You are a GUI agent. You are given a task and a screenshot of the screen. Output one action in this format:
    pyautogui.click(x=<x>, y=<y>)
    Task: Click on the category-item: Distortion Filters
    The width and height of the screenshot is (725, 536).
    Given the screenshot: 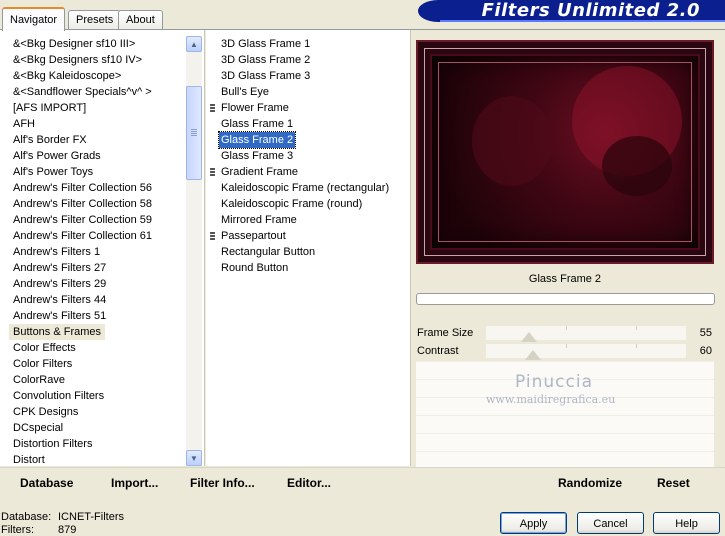 What is the action you would take?
    pyautogui.click(x=97, y=444)
    